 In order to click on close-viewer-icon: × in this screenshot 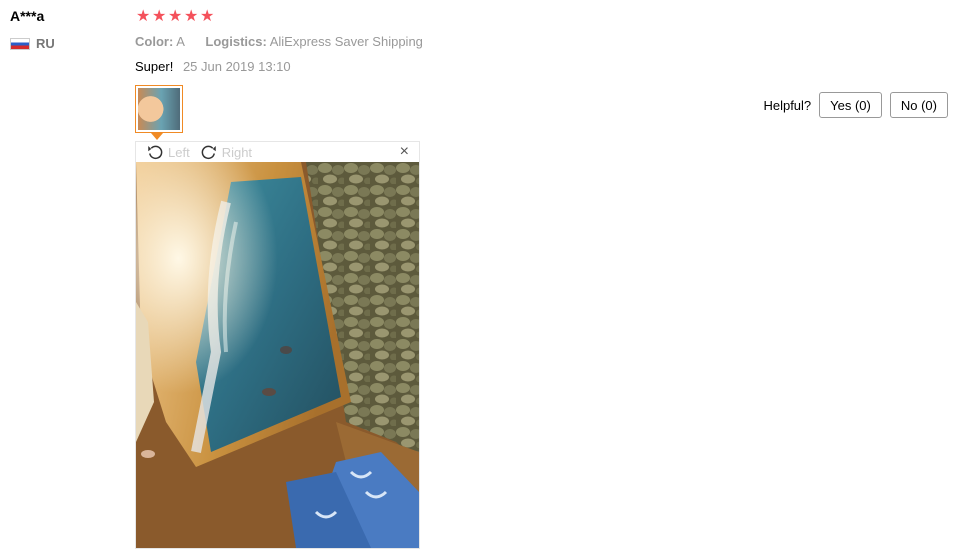, I will do `click(404, 152)`.